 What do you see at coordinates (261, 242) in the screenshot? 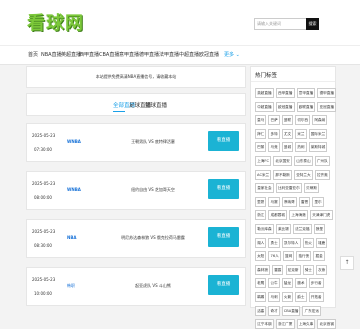
I see `tag-link: 湖人` at bounding box center [261, 242].